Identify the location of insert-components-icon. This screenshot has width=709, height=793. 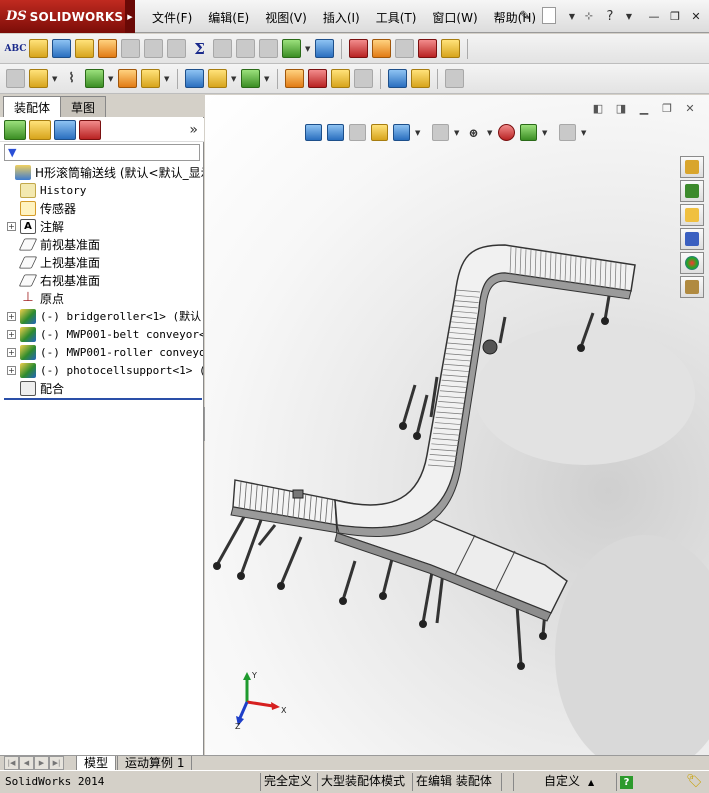
(15, 78).